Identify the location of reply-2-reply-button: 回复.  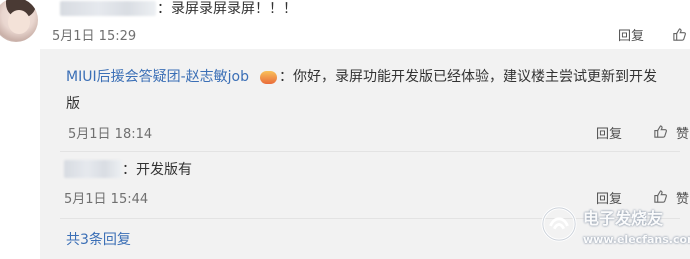
(609, 197).